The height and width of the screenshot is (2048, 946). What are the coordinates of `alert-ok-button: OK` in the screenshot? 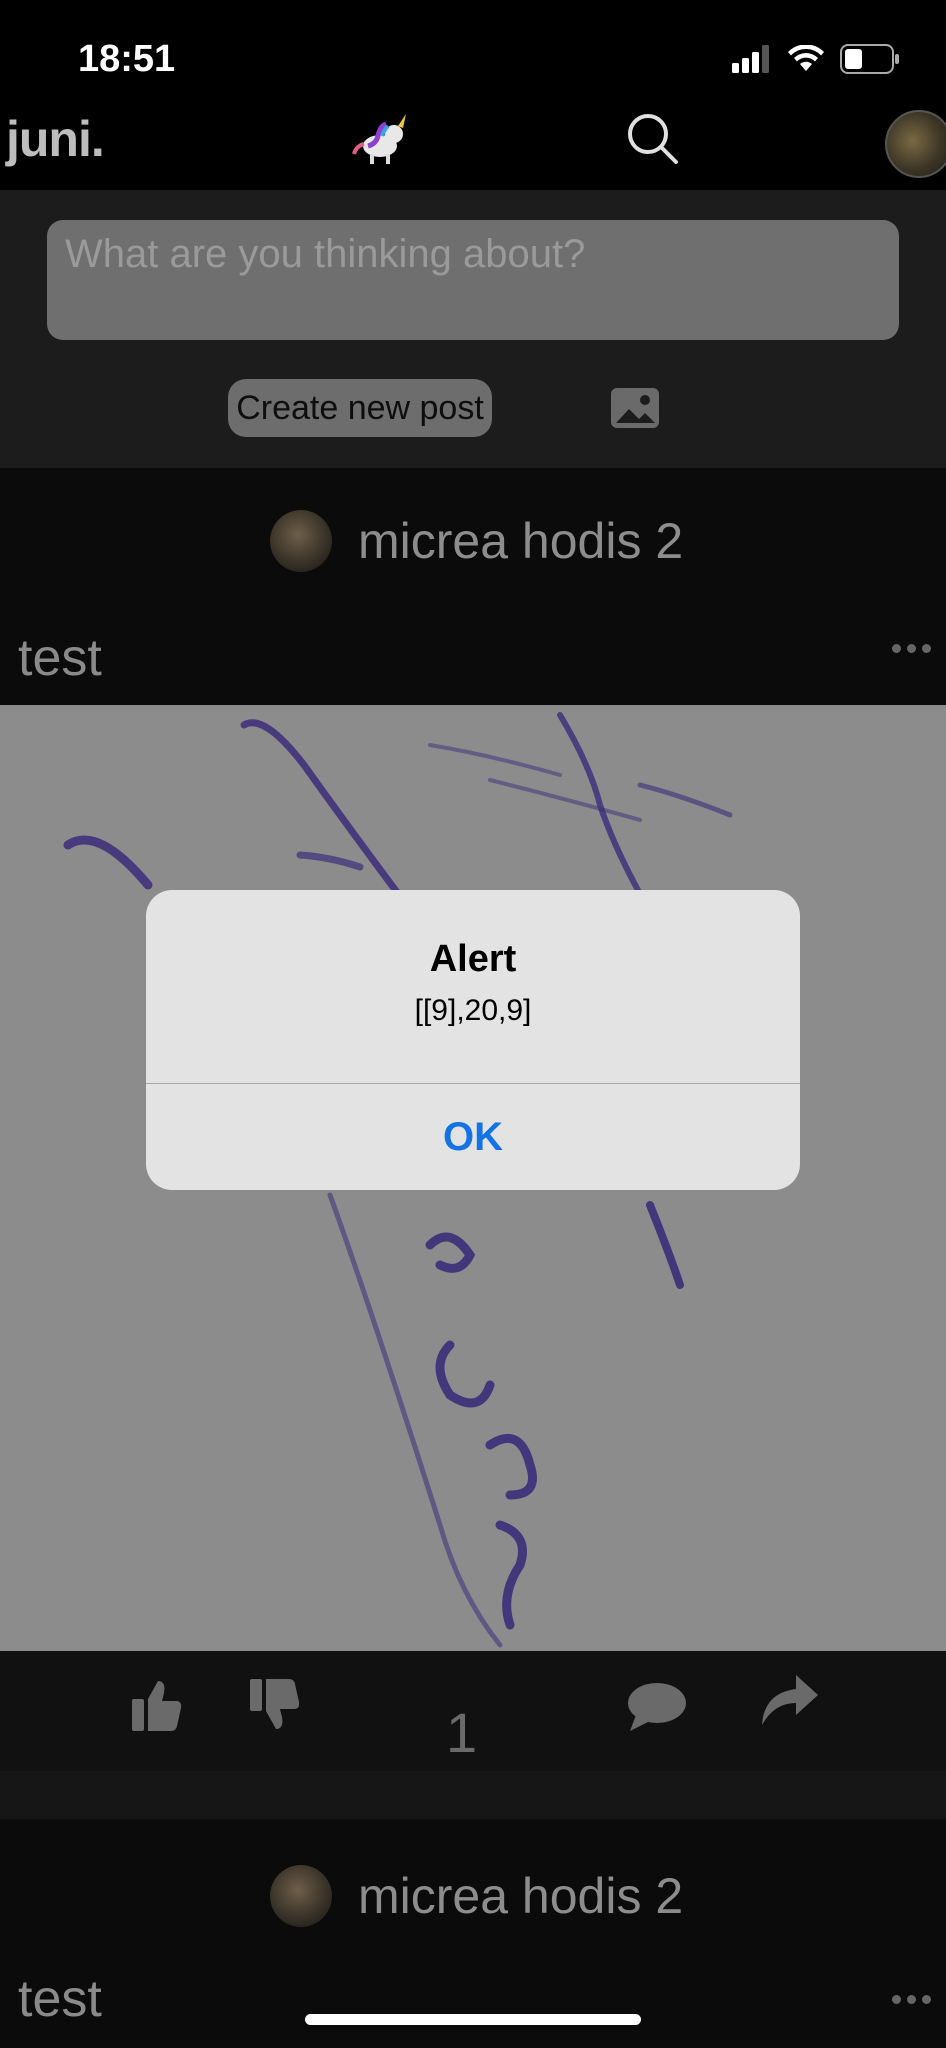 It's located at (473, 1137).